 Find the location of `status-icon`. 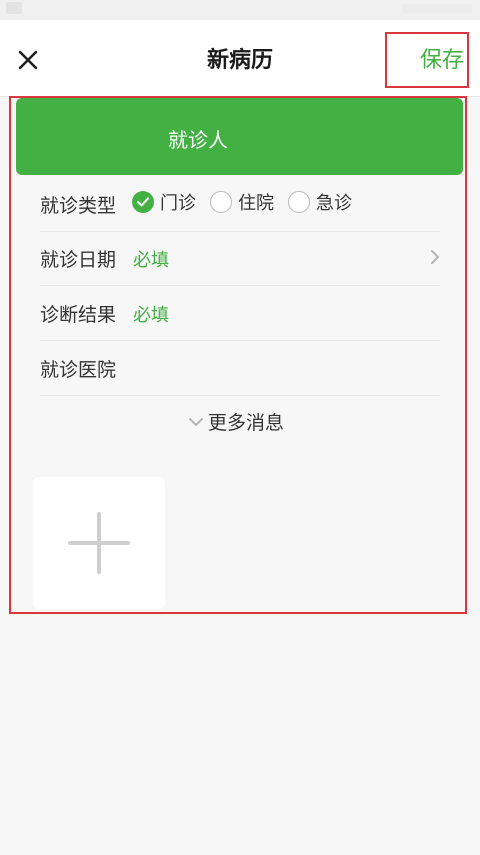

status-icon is located at coordinates (14, 8).